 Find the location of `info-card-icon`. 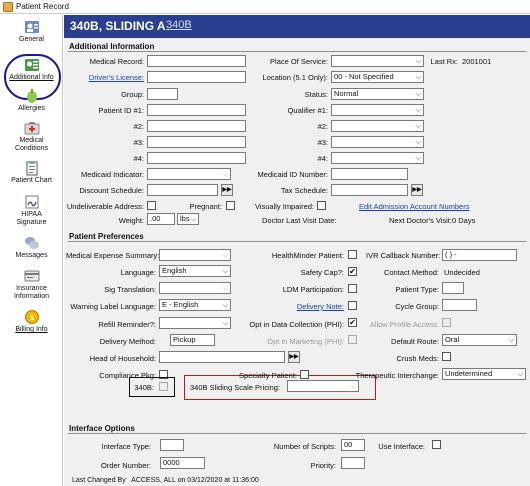

info-card-icon is located at coordinates (31, 65).